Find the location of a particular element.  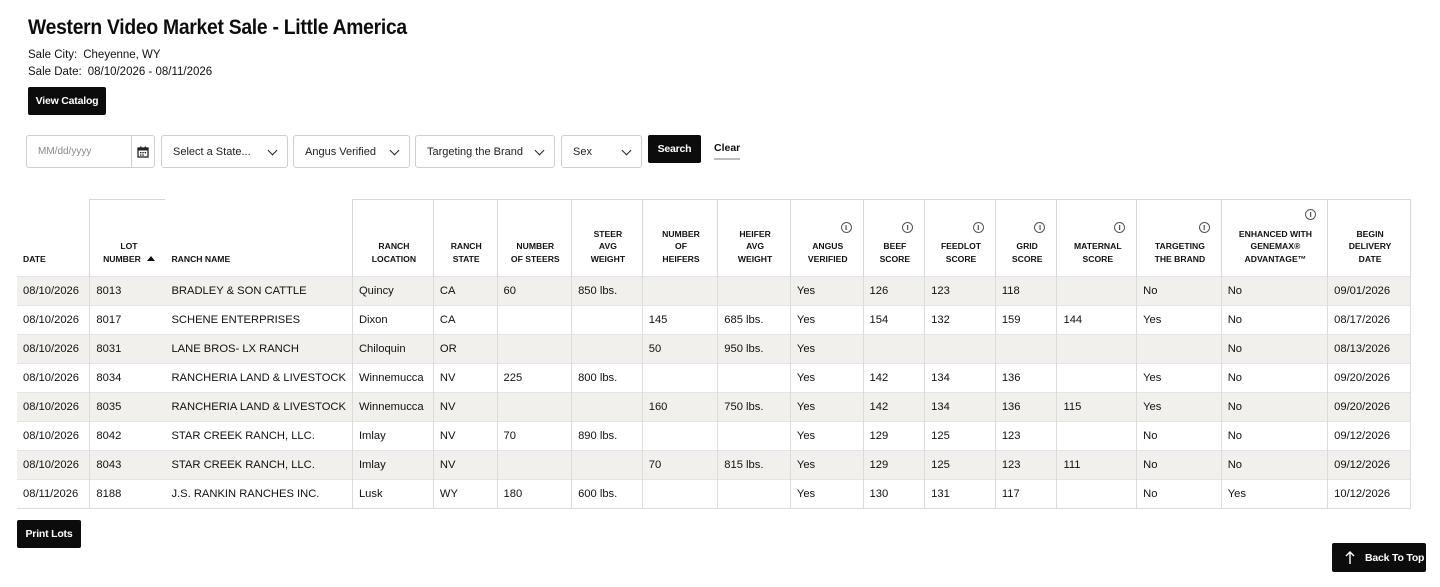

col-header-number-of-steers: Number of Steers is located at coordinates (534, 238).